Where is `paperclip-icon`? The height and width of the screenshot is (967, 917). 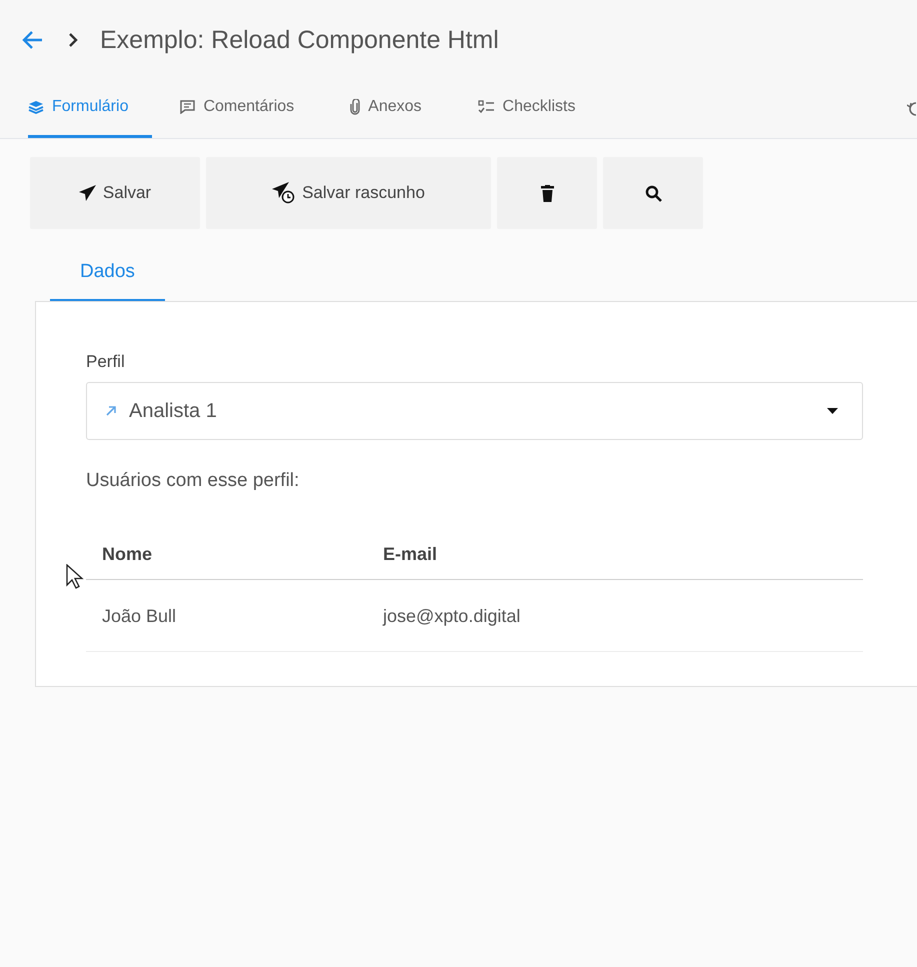 paperclip-icon is located at coordinates (355, 107).